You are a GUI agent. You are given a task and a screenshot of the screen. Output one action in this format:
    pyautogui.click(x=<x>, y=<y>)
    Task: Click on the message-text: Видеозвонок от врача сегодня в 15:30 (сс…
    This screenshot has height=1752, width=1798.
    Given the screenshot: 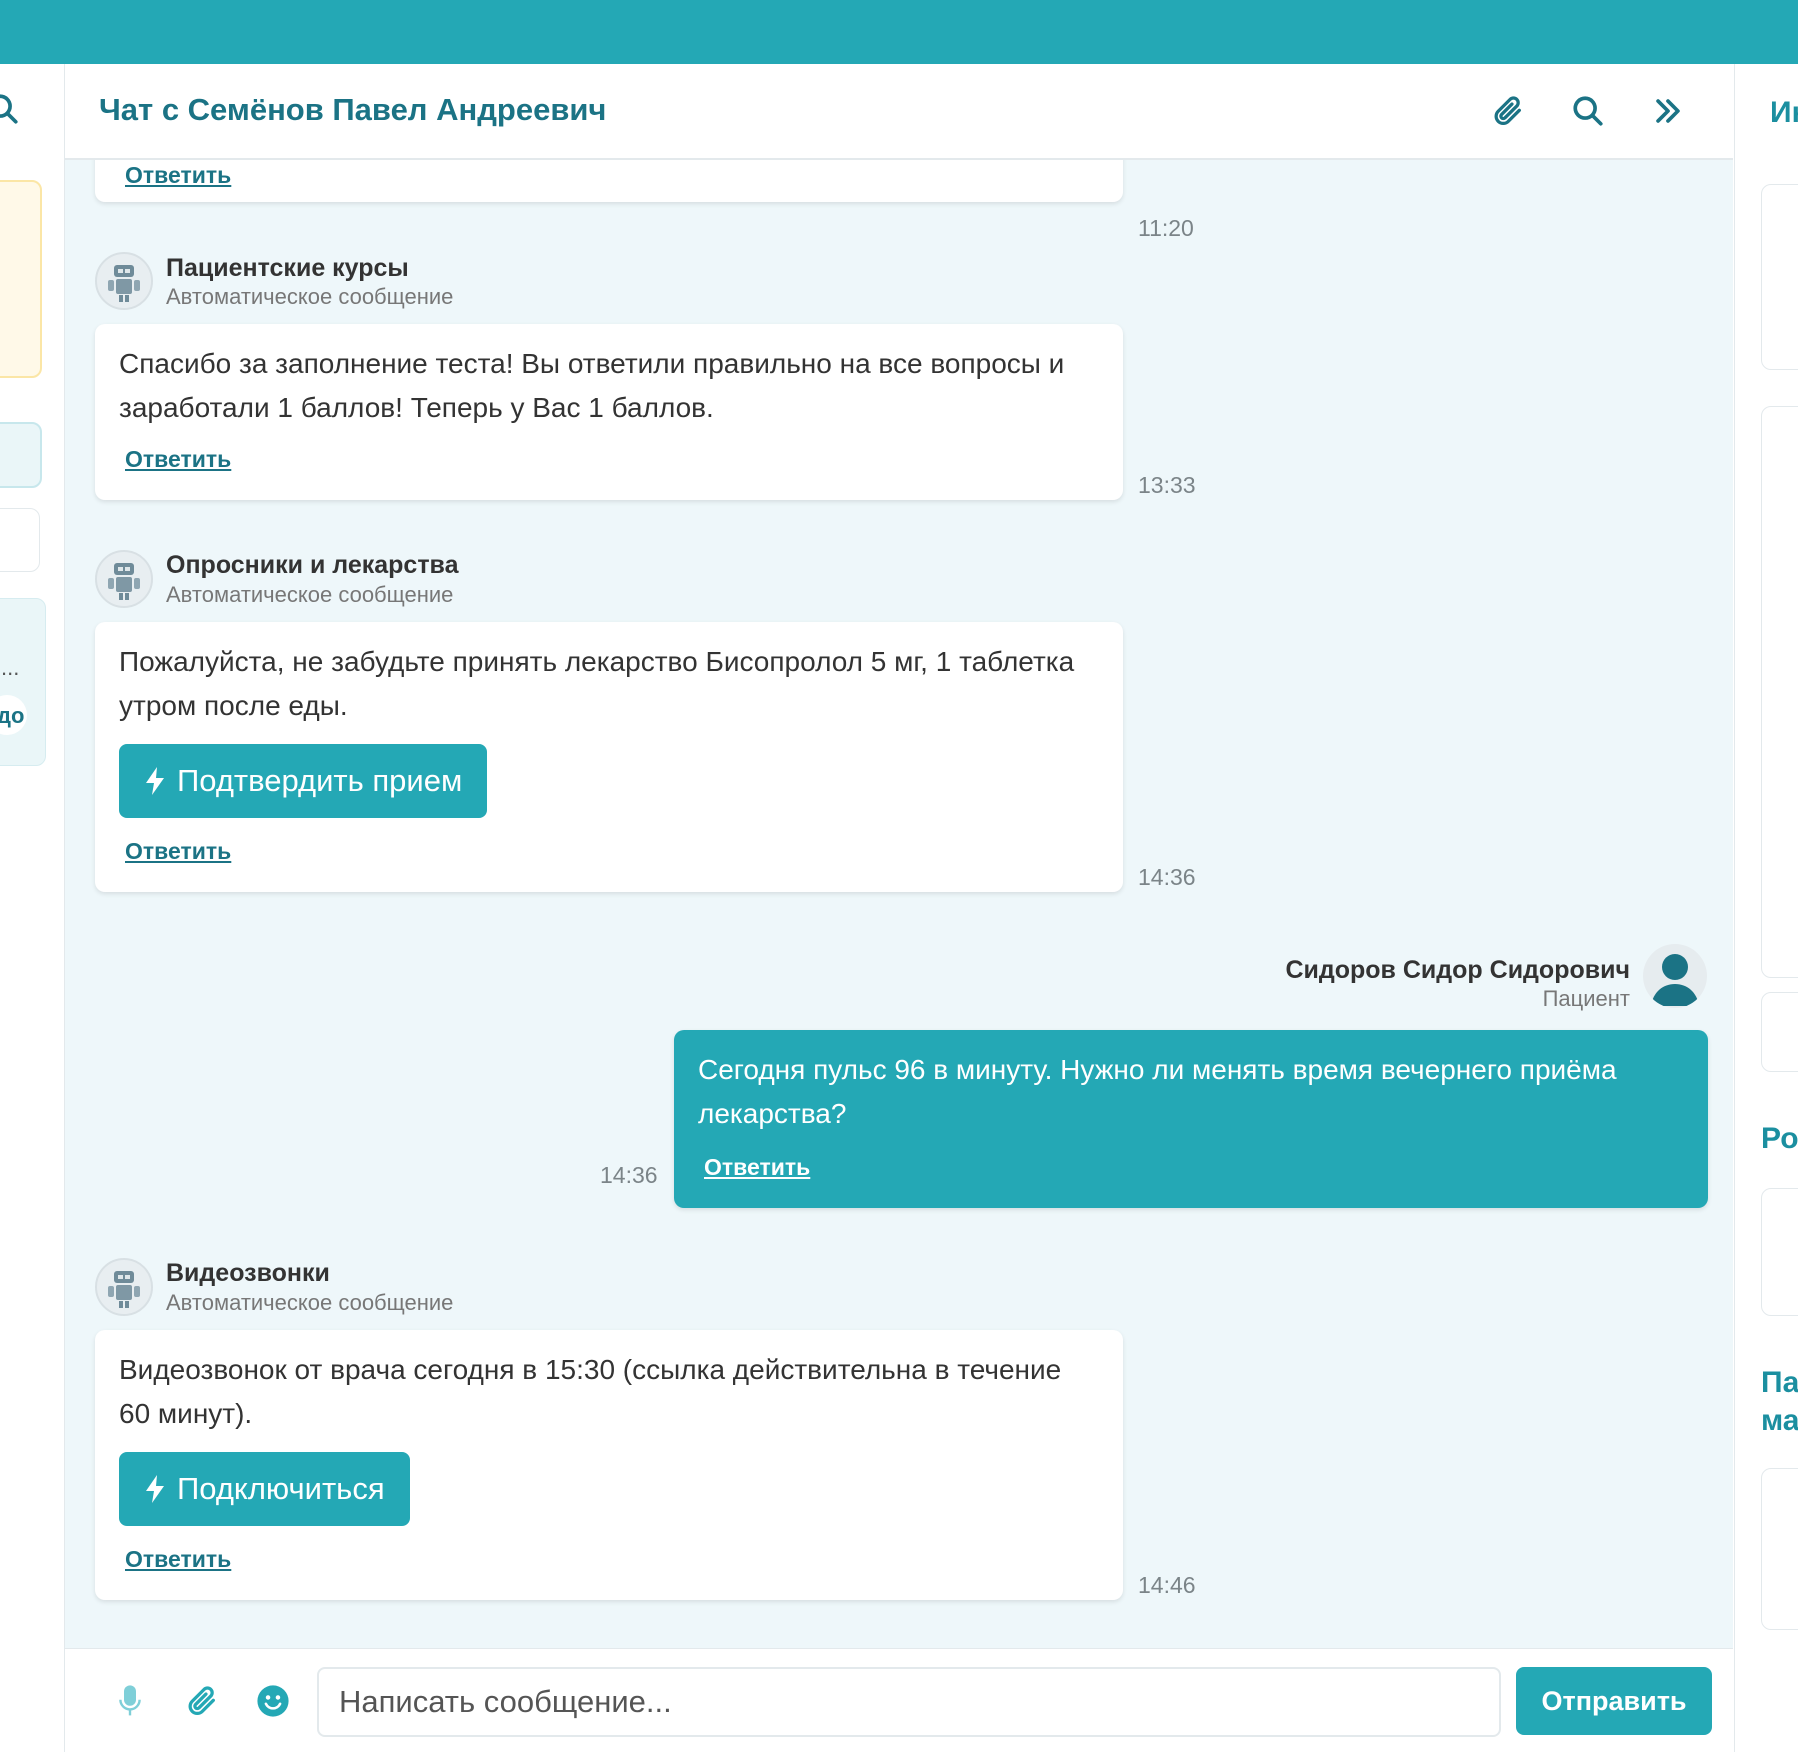 What is the action you would take?
    pyautogui.click(x=590, y=1391)
    